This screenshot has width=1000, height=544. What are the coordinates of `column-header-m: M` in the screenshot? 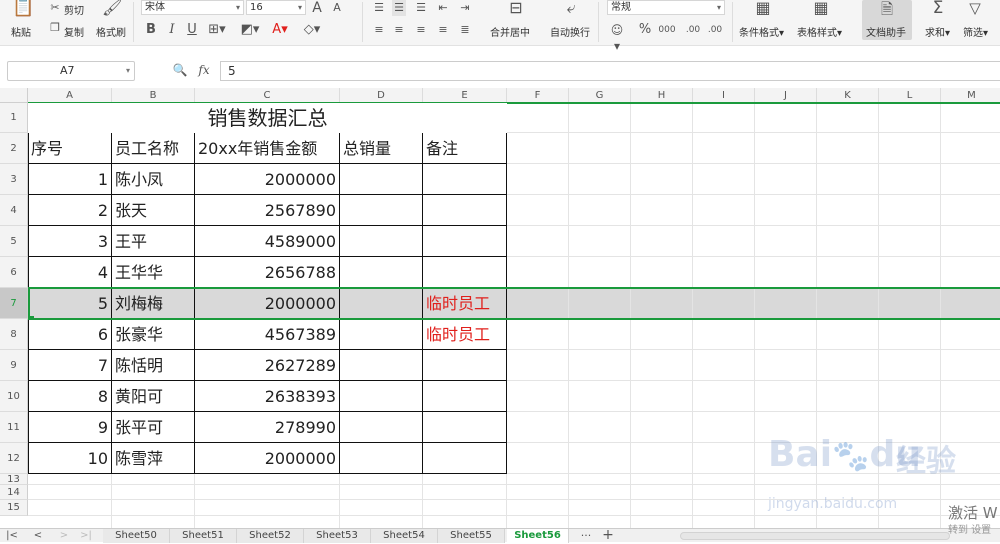 It's located at (970, 95).